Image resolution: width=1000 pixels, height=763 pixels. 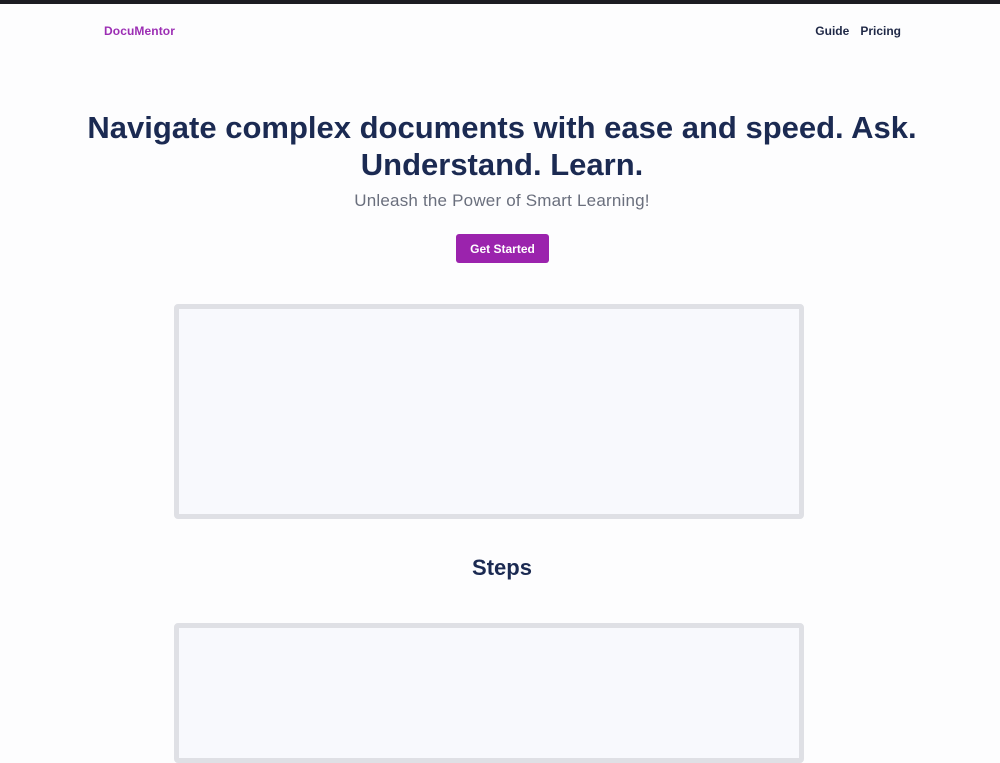 What do you see at coordinates (858, 31) in the screenshot?
I see `nav-links: Guide Pricing` at bounding box center [858, 31].